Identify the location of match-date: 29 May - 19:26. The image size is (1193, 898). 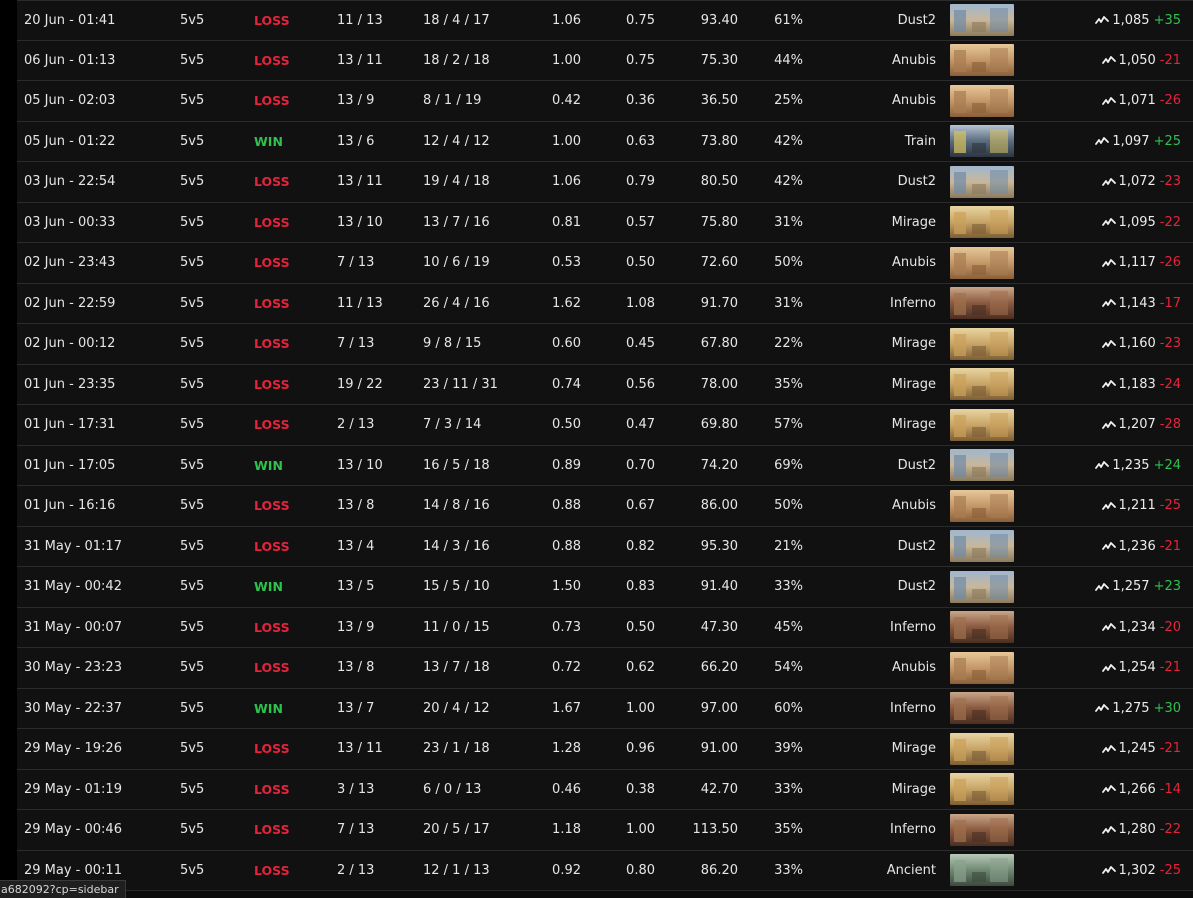
(73, 749).